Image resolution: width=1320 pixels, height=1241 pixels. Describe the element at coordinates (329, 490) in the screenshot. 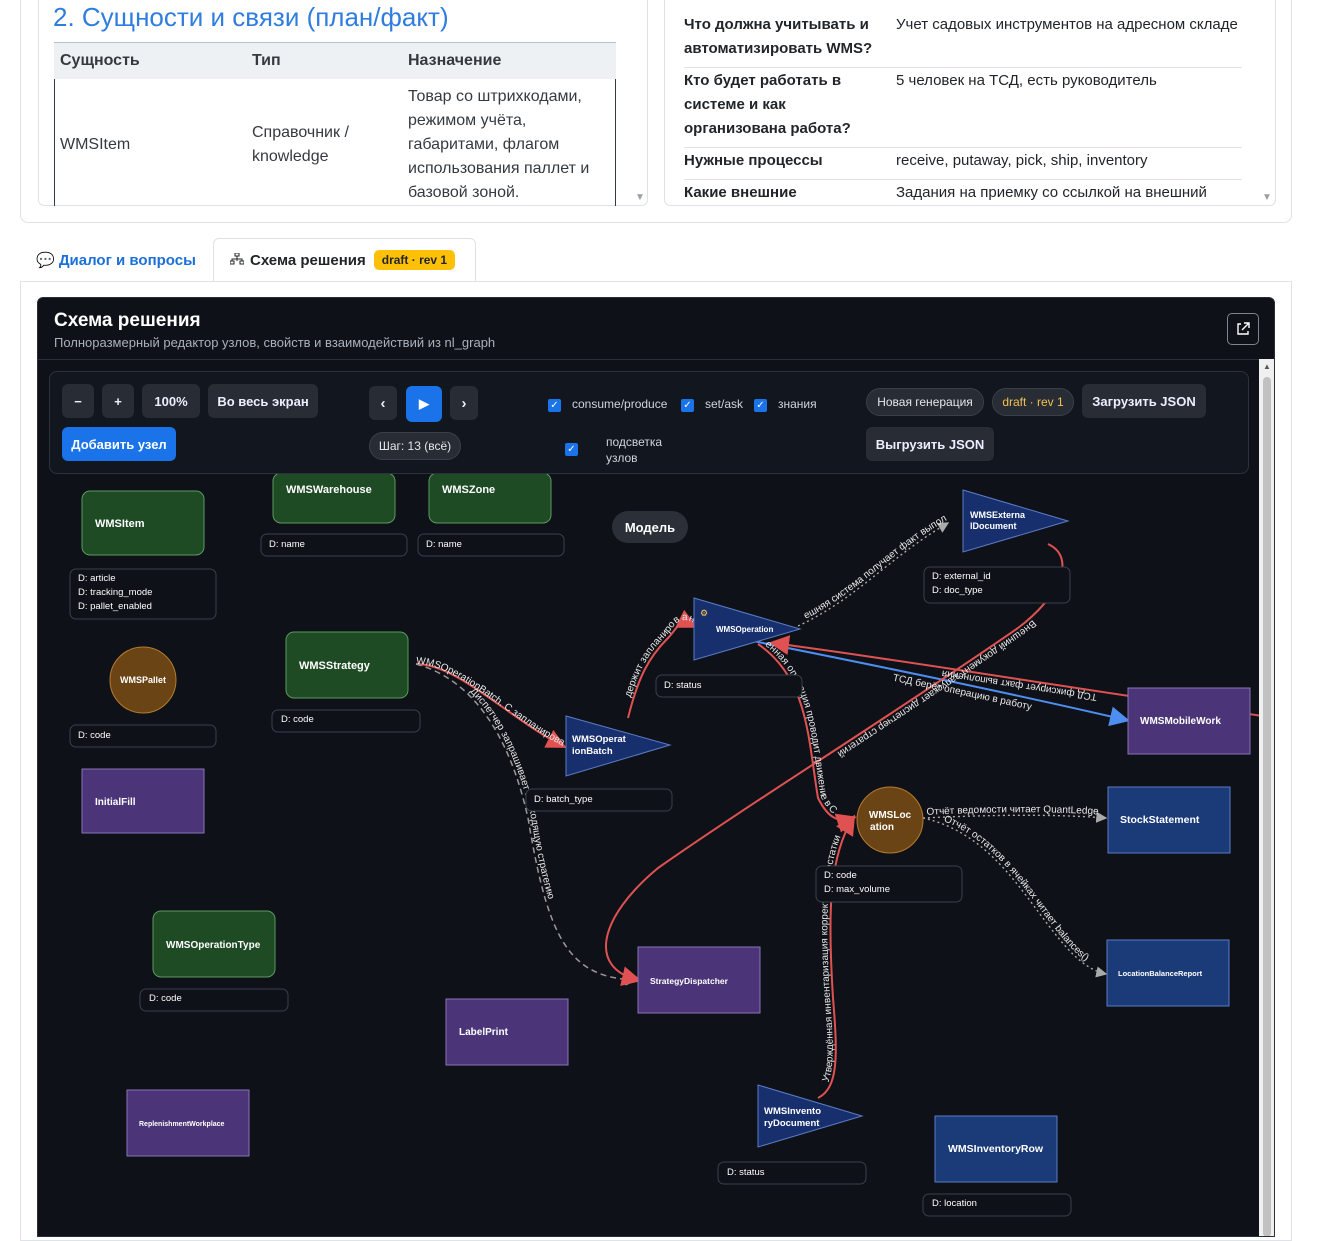

I see `svg-text: WMSWarehouse` at that location.